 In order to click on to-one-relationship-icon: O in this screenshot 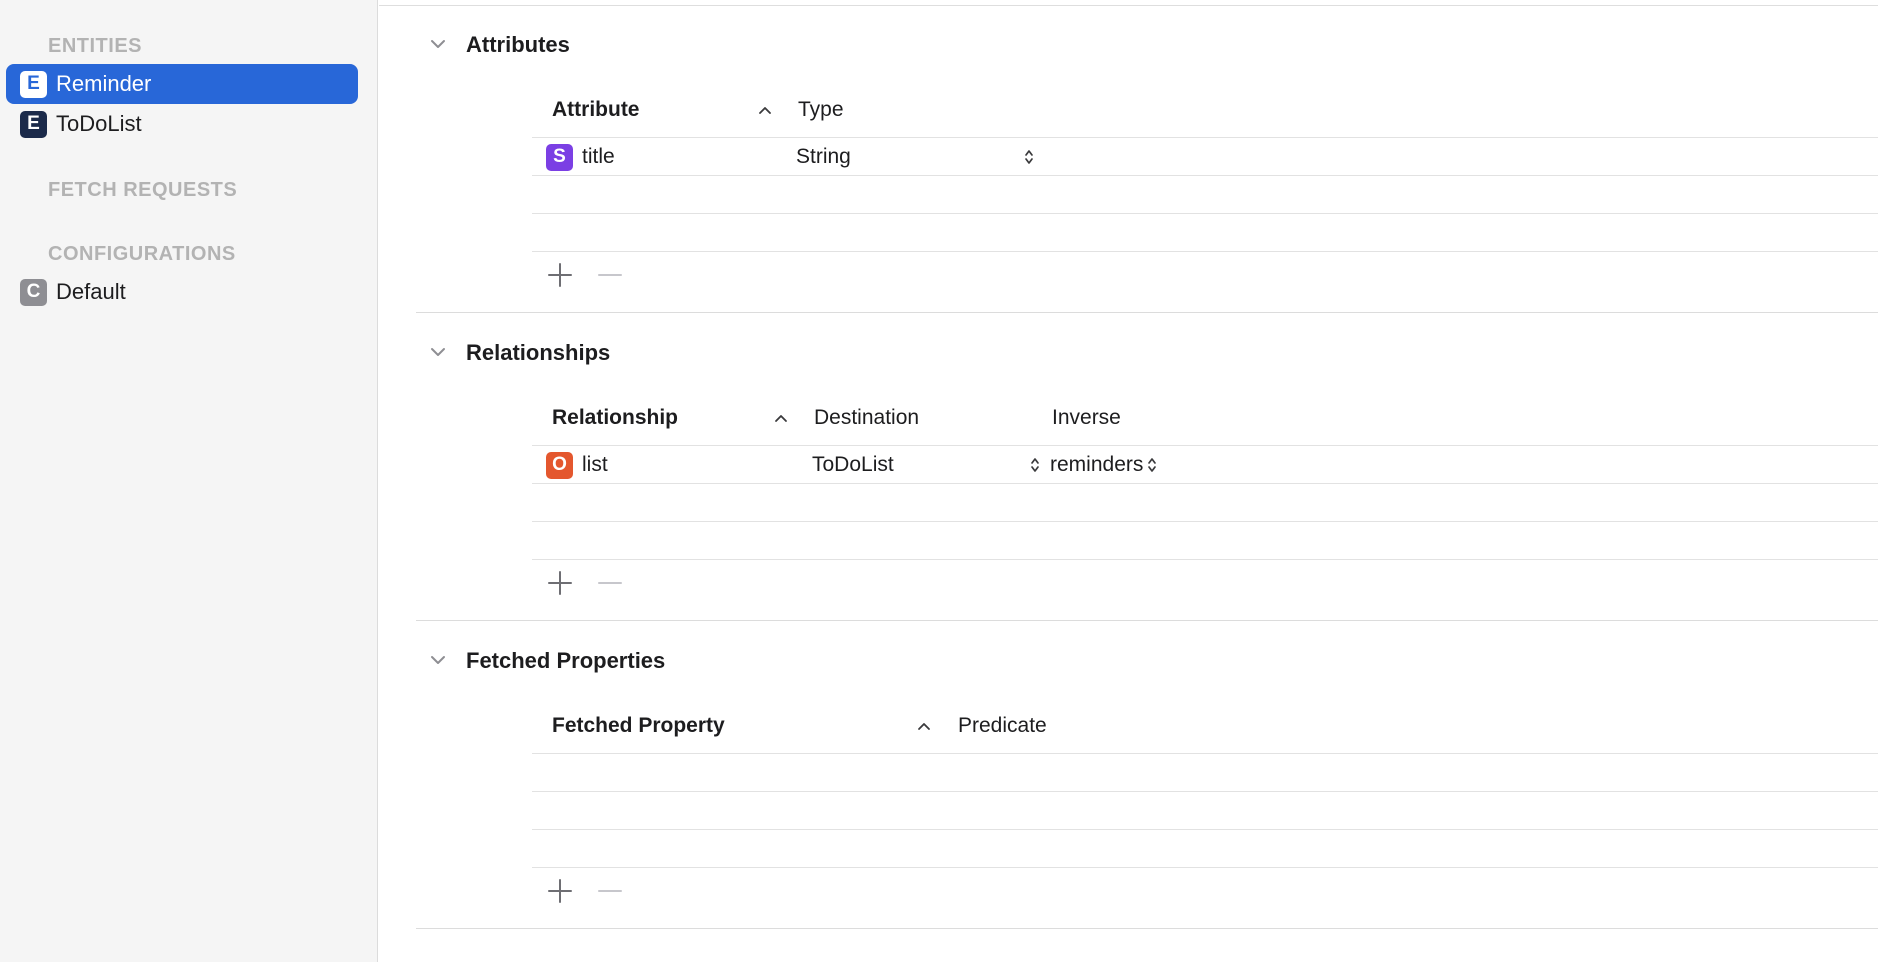, I will do `click(559, 465)`.